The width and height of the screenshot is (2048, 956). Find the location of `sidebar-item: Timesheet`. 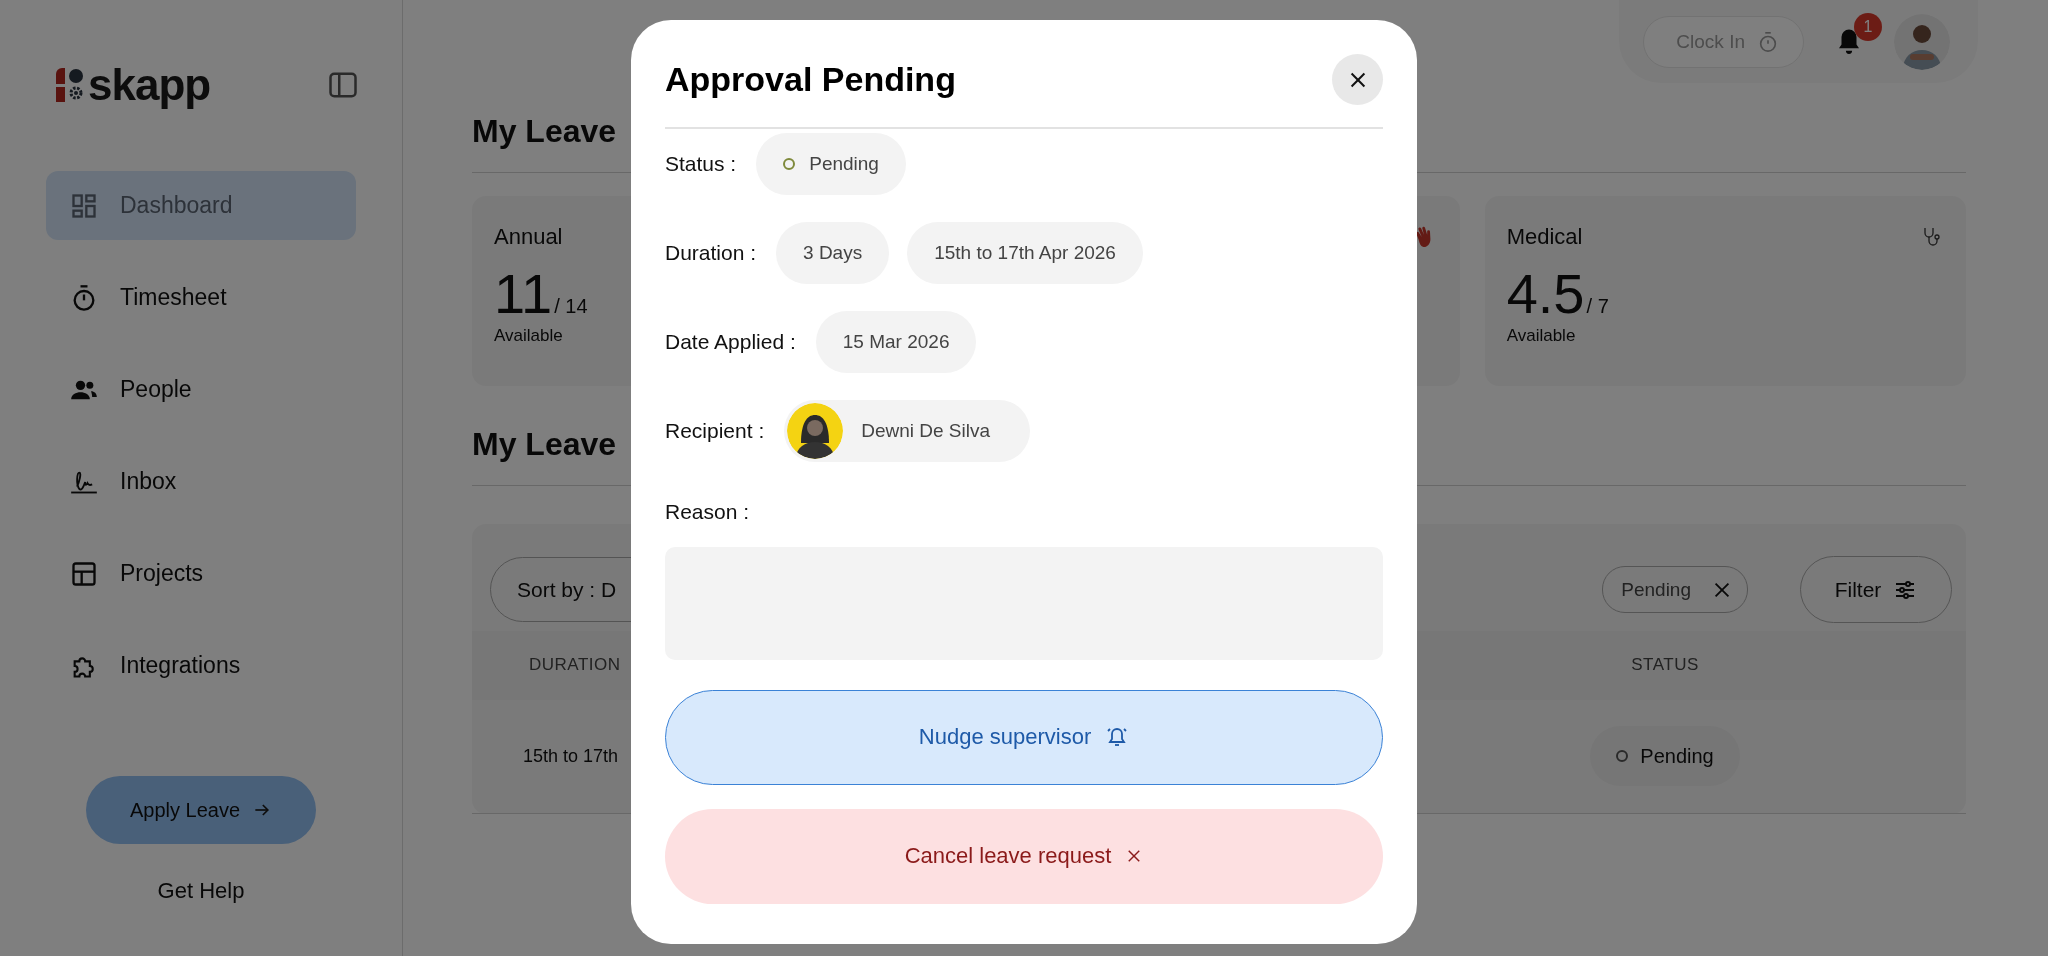

sidebar-item: Timesheet is located at coordinates (201, 297).